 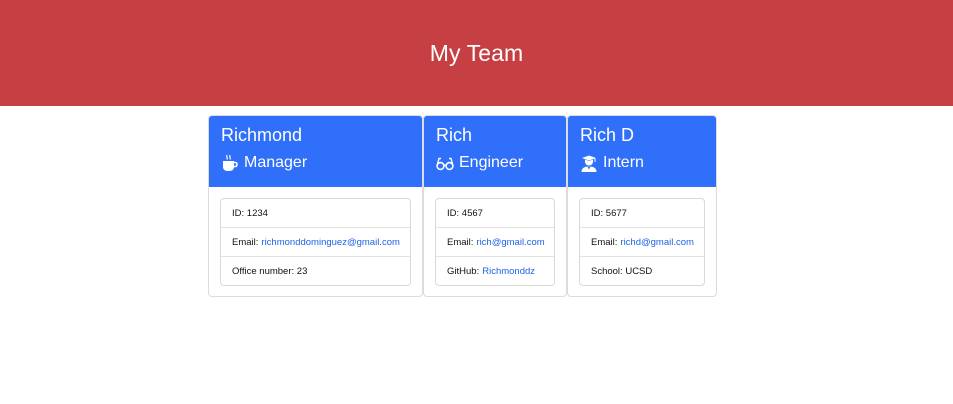 What do you see at coordinates (642, 151) in the screenshot?
I see `card-header: Rich D Intern` at bounding box center [642, 151].